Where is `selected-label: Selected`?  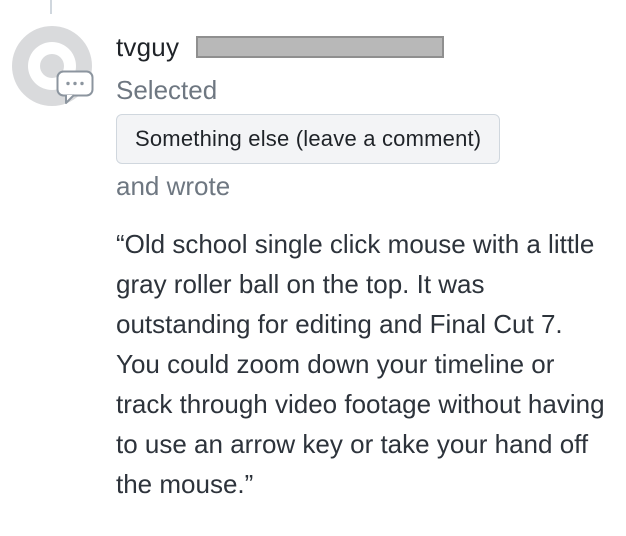
selected-label: Selected is located at coordinates (167, 90).